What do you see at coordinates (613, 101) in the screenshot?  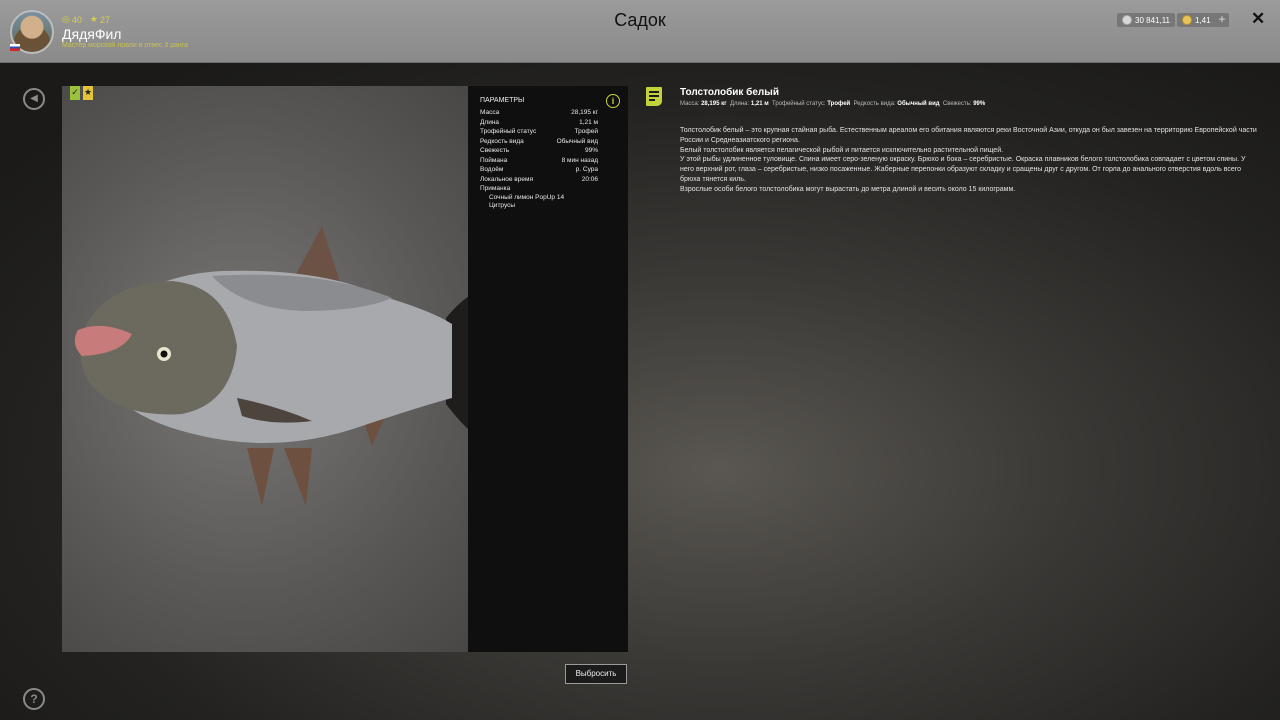 I see `info-icon: i` at bounding box center [613, 101].